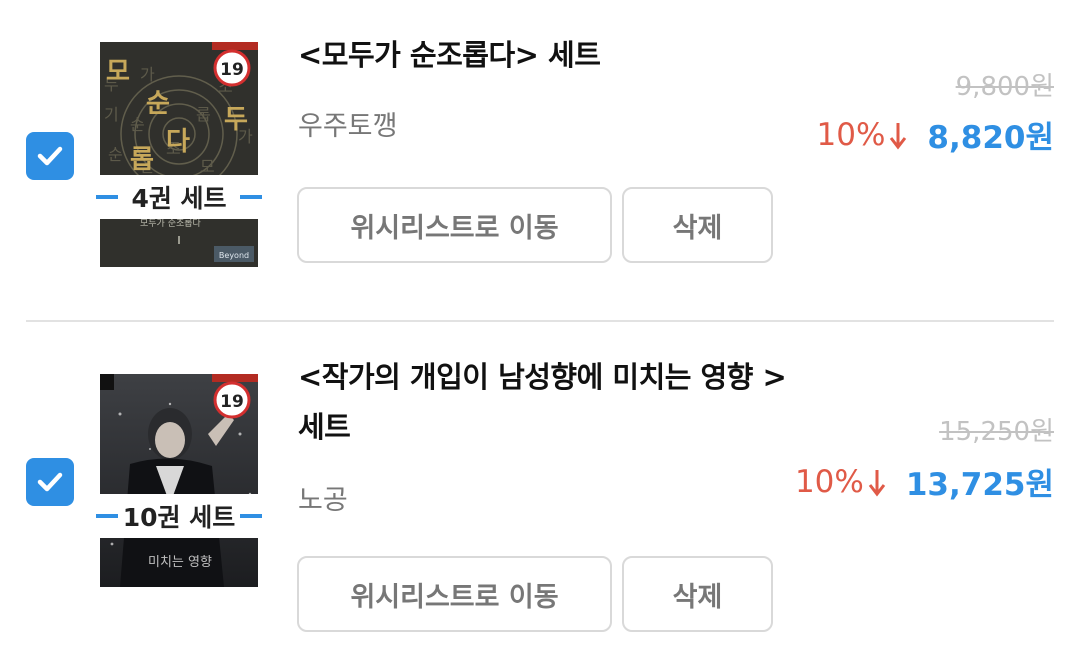 This screenshot has width=1080, height=668. What do you see at coordinates (323, 500) in the screenshot?
I see `item-author: 노공` at bounding box center [323, 500].